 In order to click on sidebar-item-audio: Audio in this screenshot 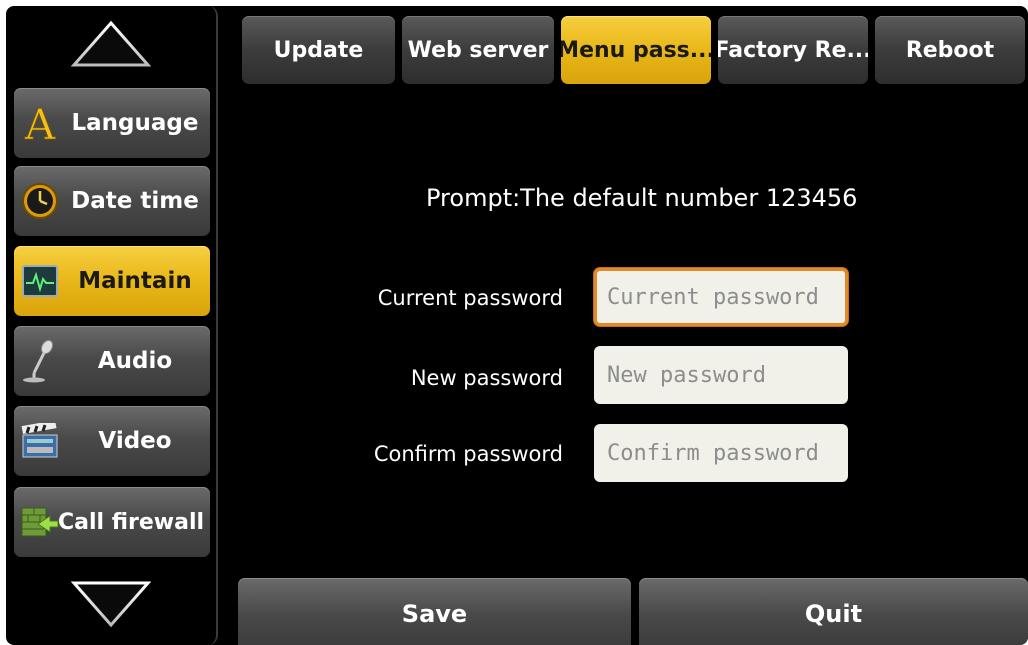, I will do `click(112, 361)`.